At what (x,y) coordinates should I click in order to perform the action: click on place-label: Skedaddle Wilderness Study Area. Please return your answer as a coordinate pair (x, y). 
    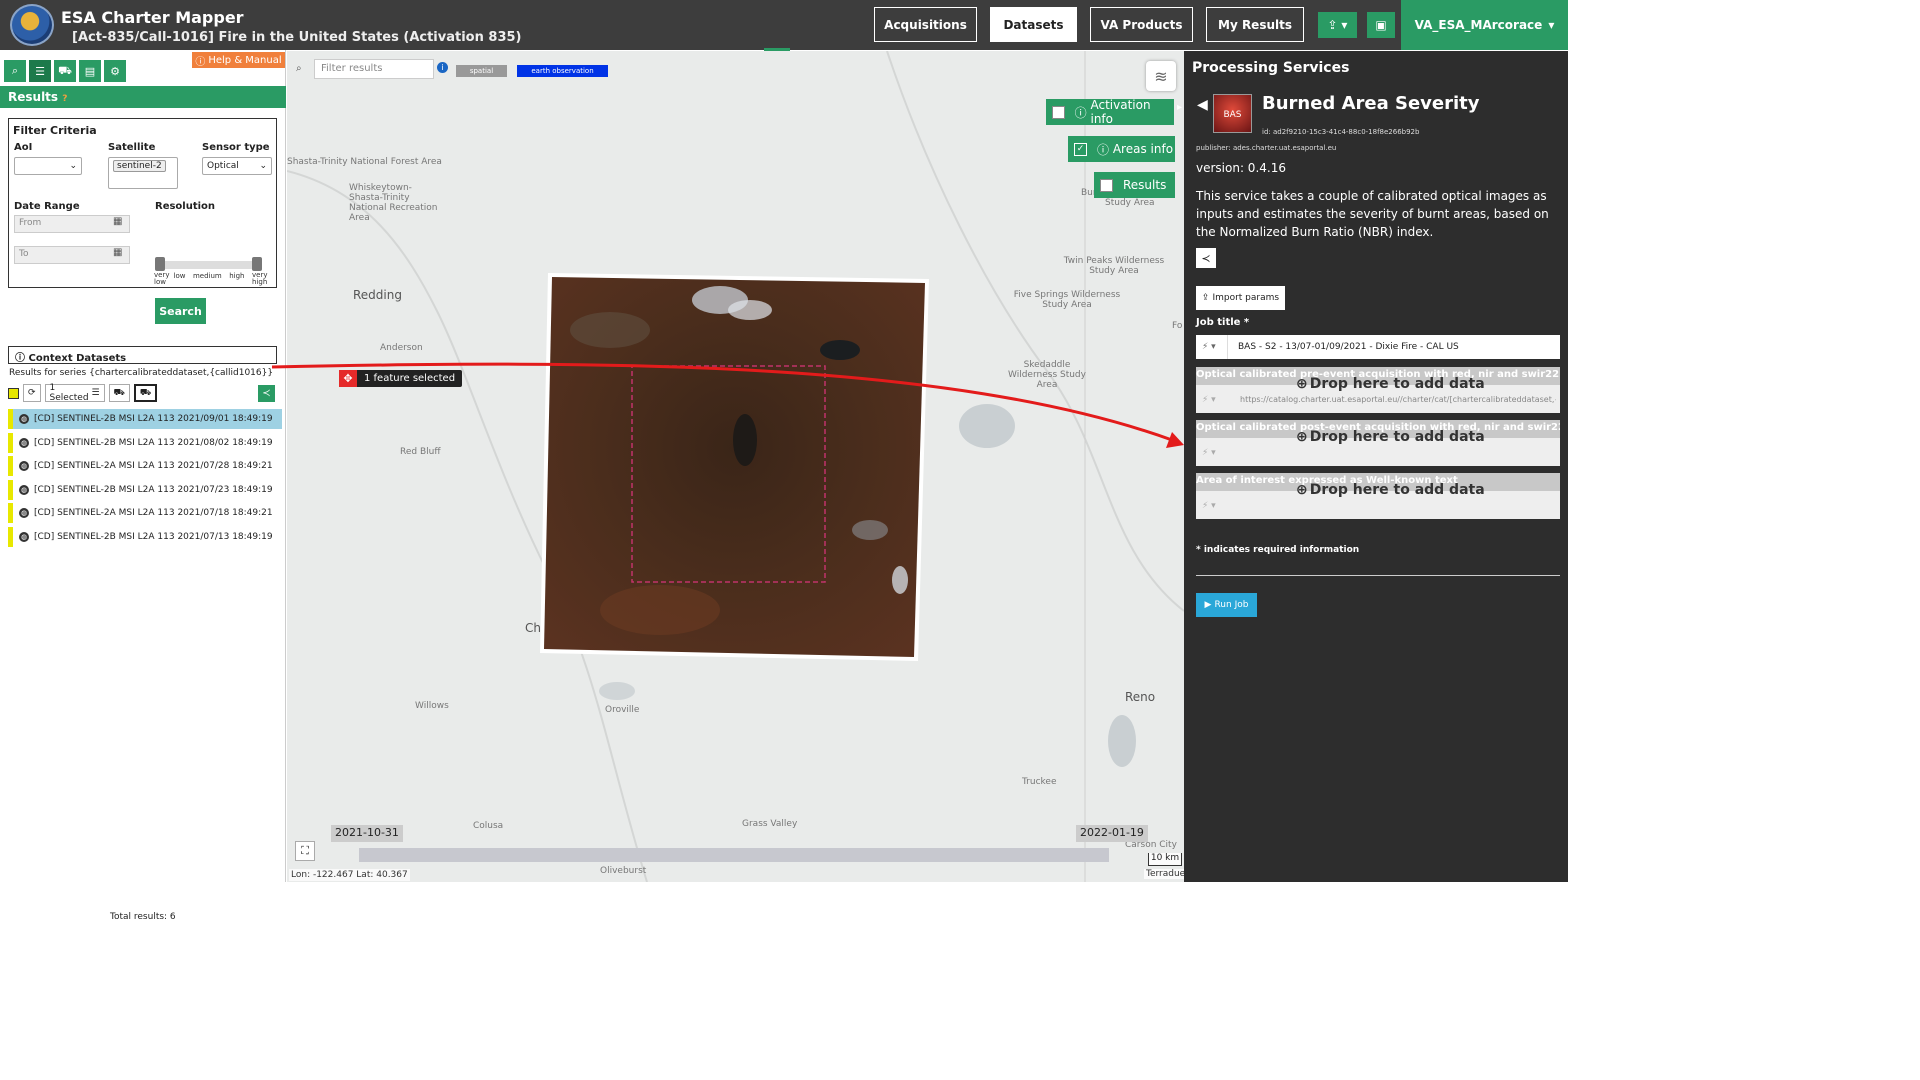
    Looking at the image, I should click on (1047, 375).